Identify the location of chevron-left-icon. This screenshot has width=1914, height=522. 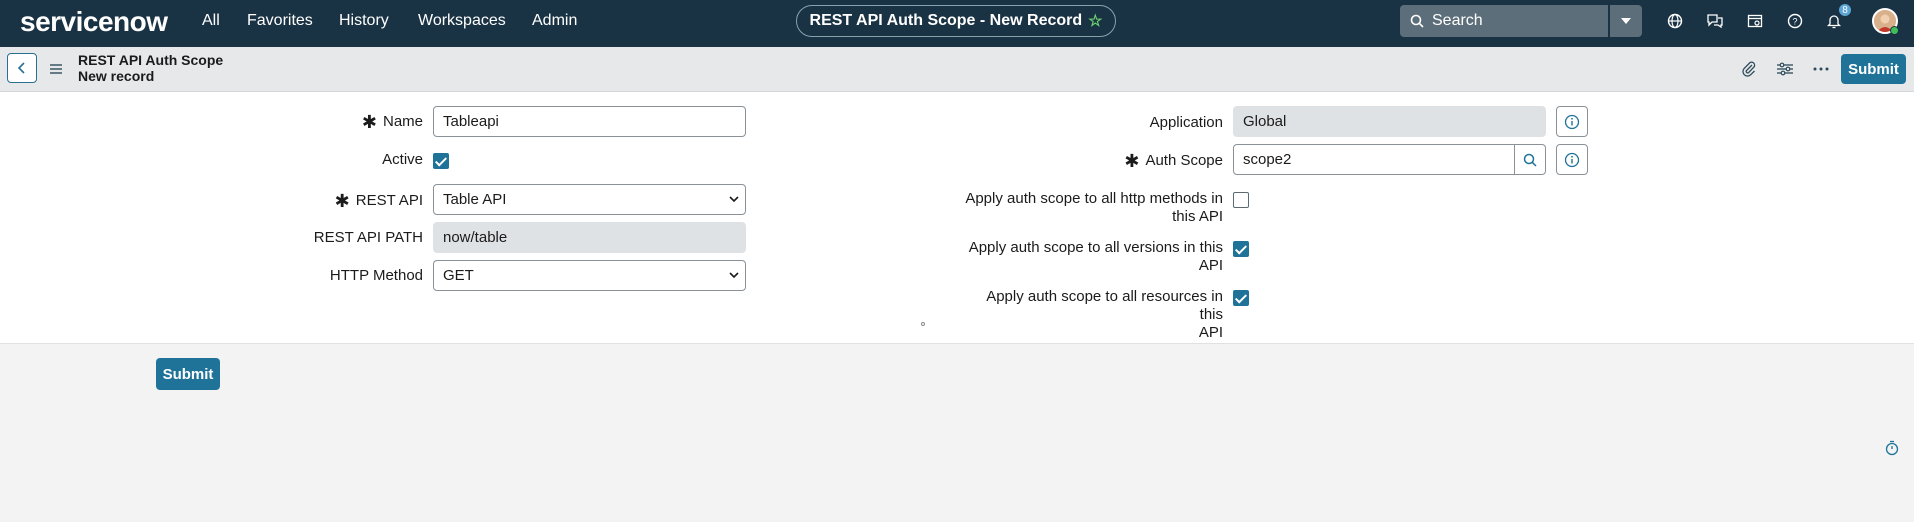
(21, 68).